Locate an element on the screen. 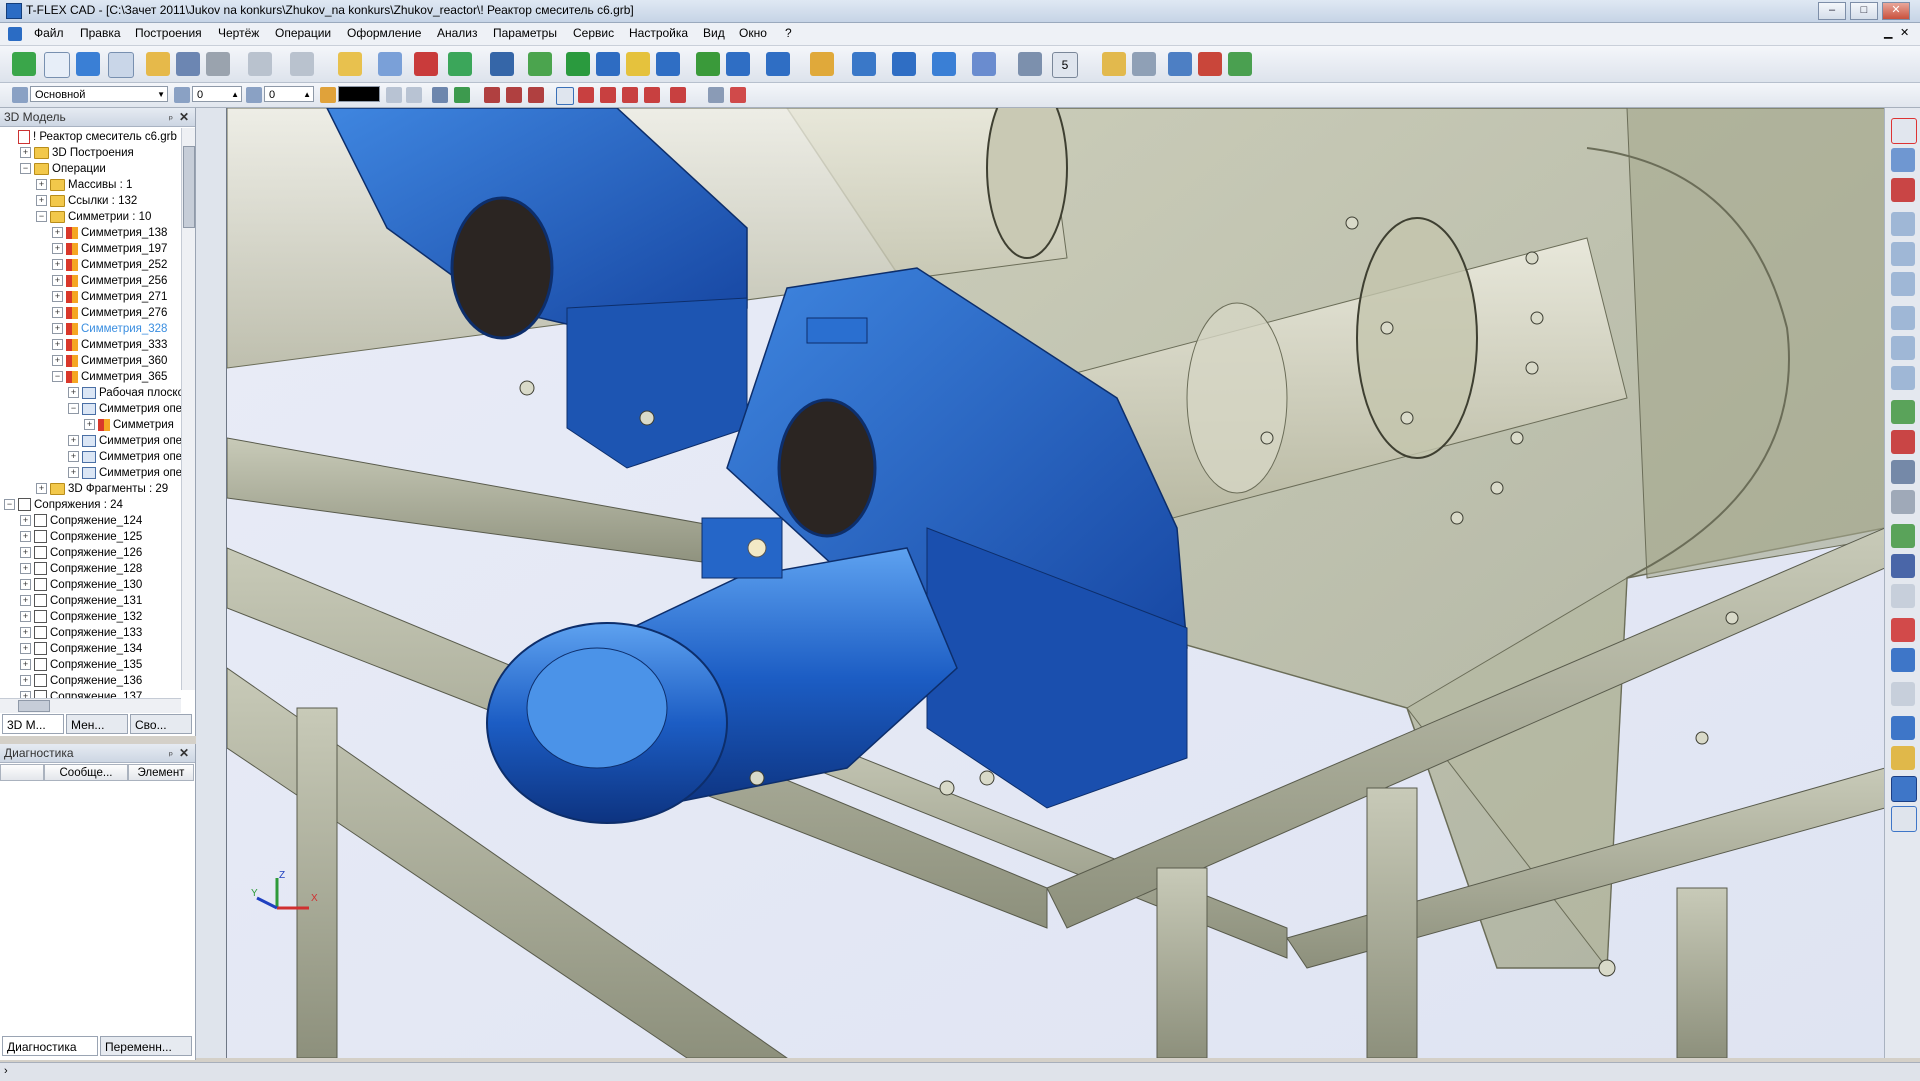 Image resolution: width=1920 pixels, height=1081 pixels. menu-help: ? is located at coordinates (788, 33).